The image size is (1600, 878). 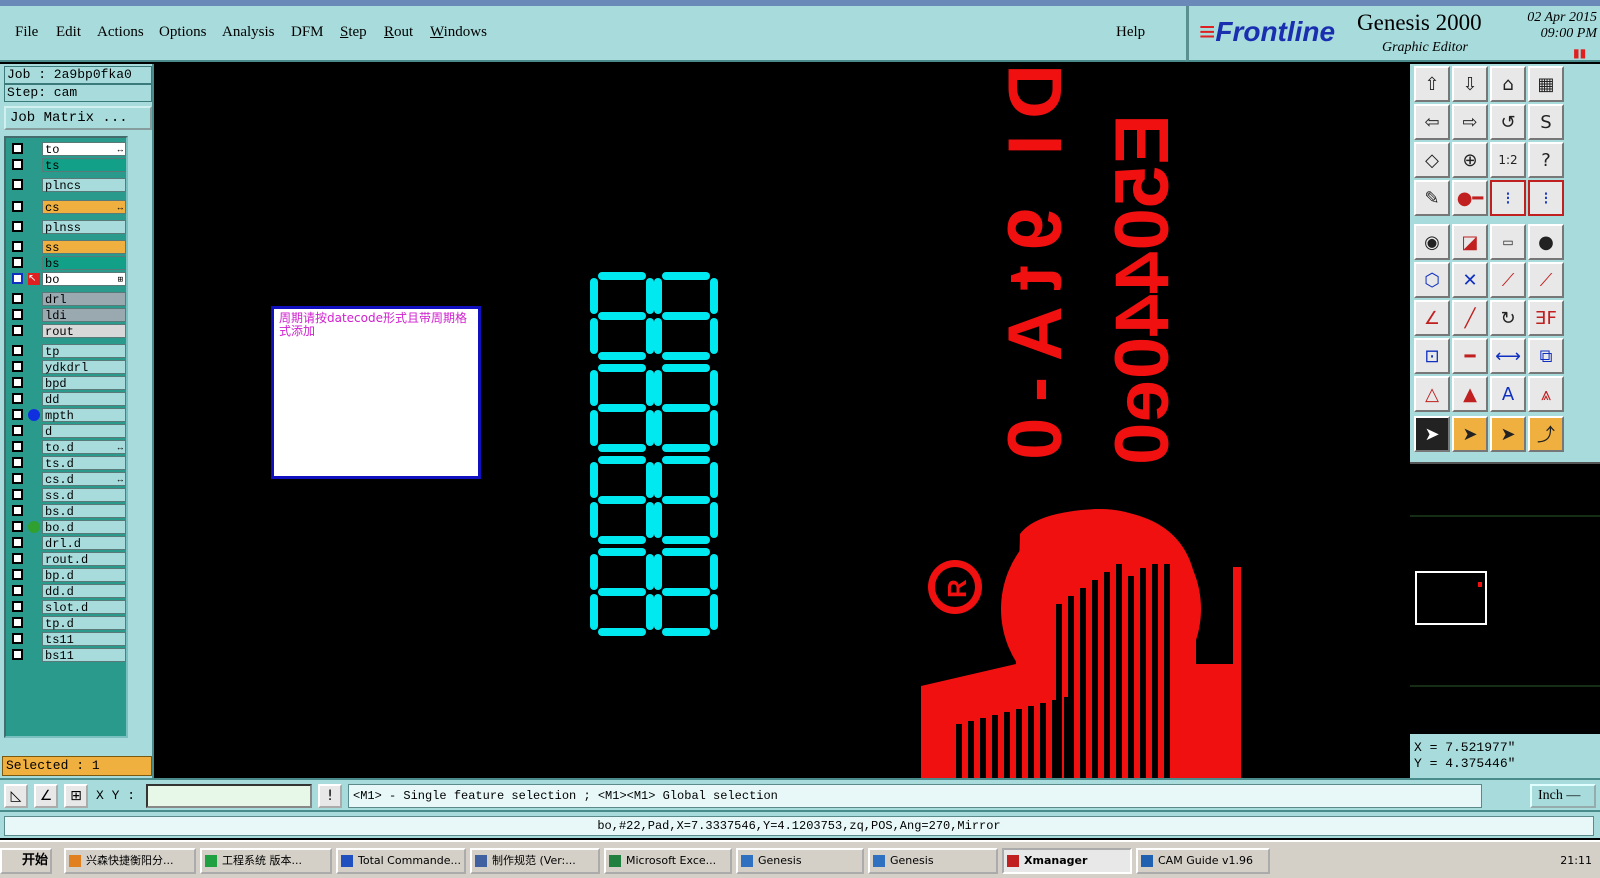 What do you see at coordinates (1067, 861) in the screenshot?
I see `taskbar-item: Xmanager` at bounding box center [1067, 861].